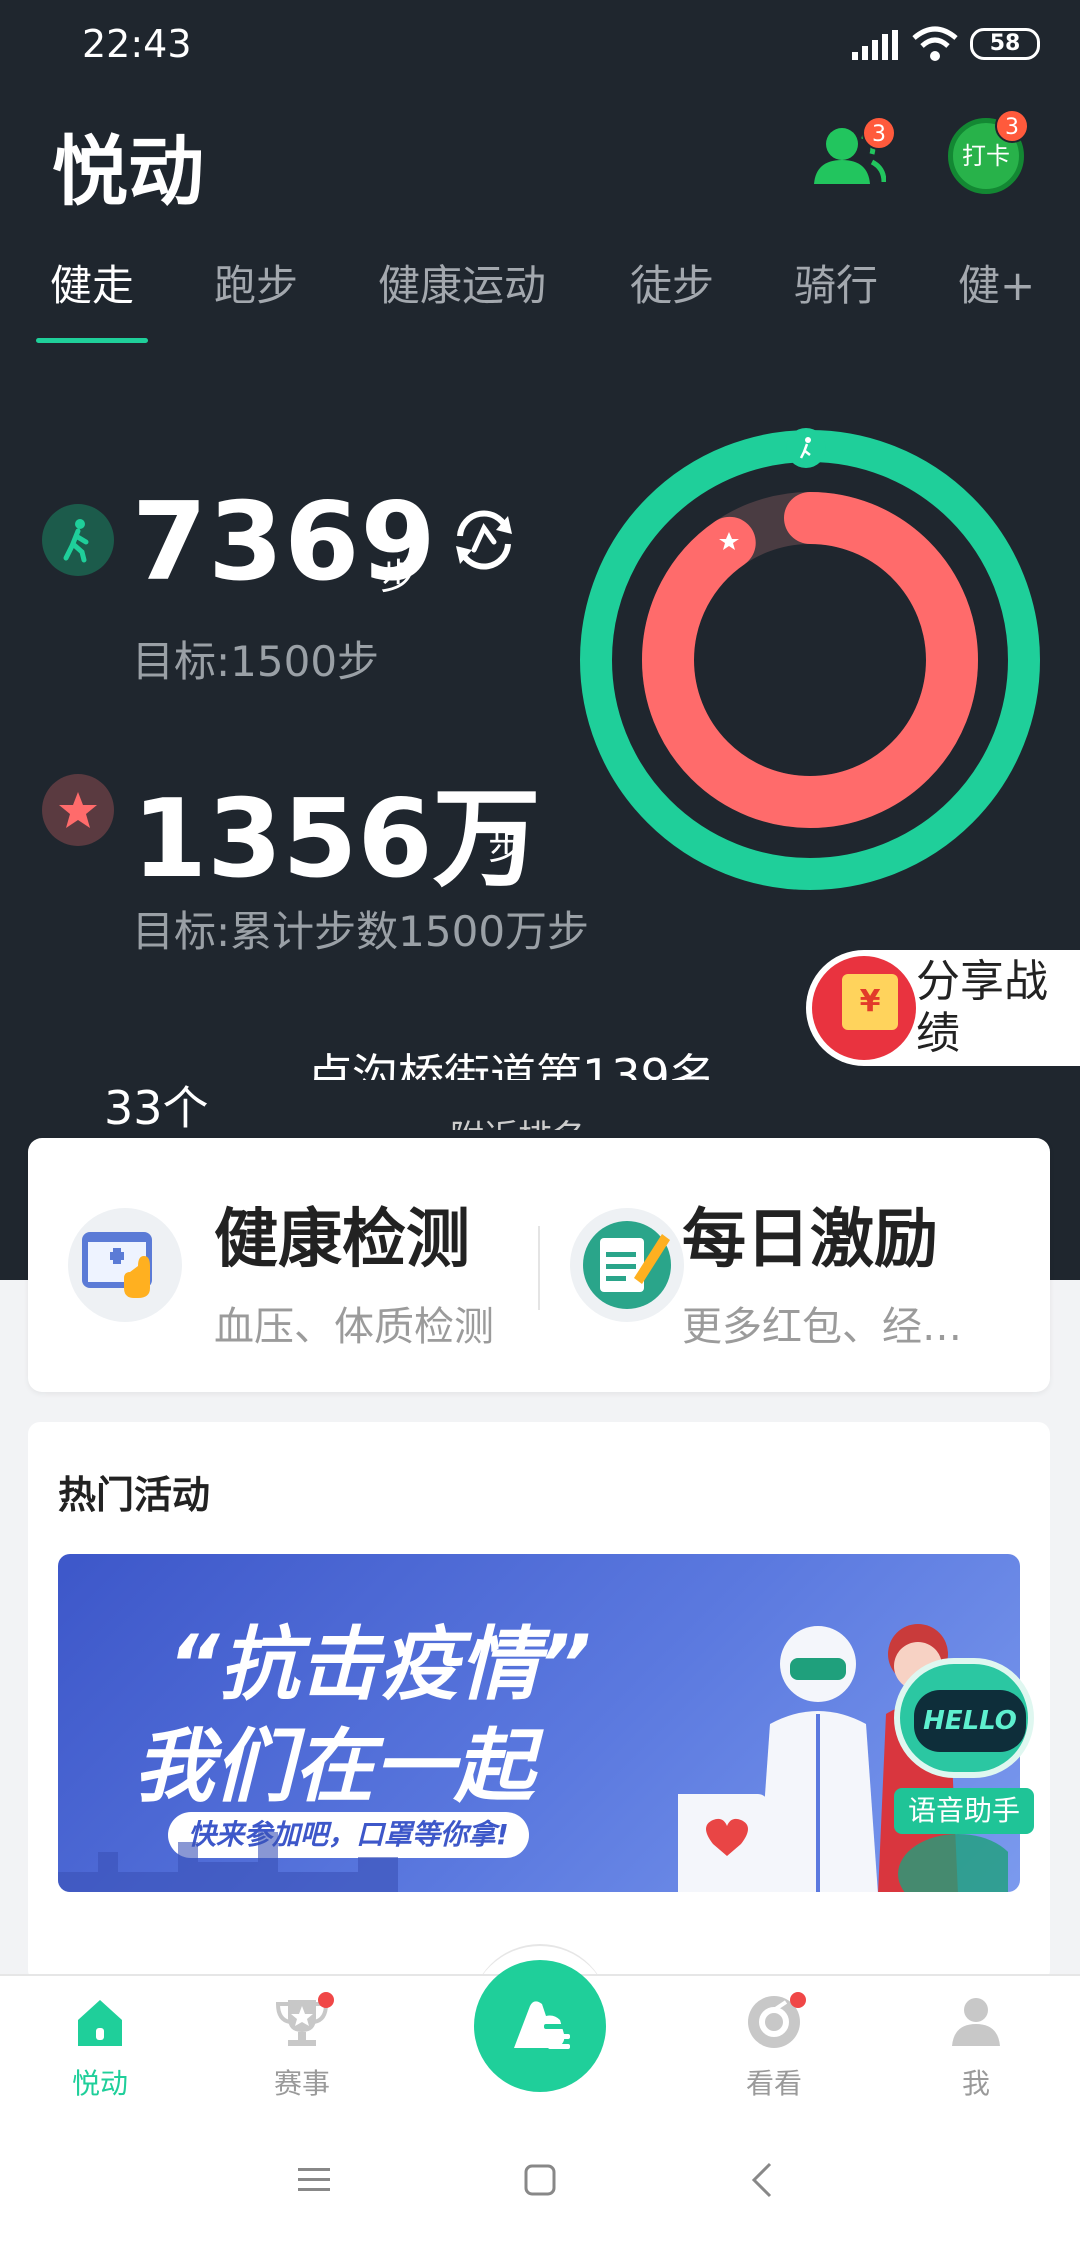  I want to click on nav-me-label: 我, so click(975, 2083).